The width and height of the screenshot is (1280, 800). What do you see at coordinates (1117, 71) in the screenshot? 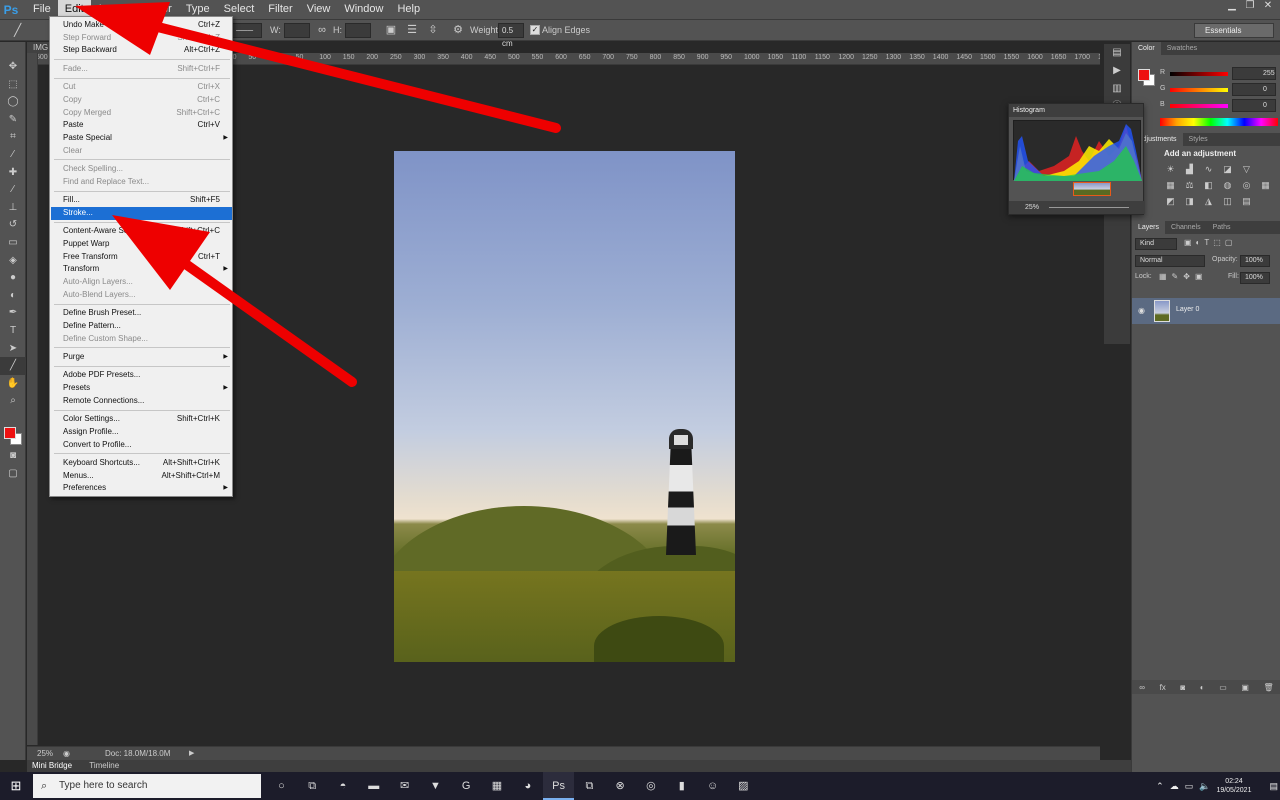
I see `actions-panel-icon: ▶` at bounding box center [1117, 71].